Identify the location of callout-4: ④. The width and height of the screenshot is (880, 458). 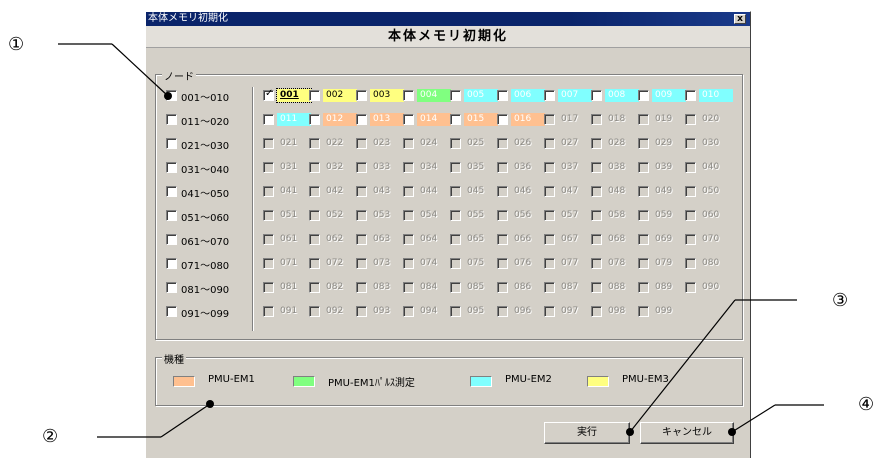
(866, 404).